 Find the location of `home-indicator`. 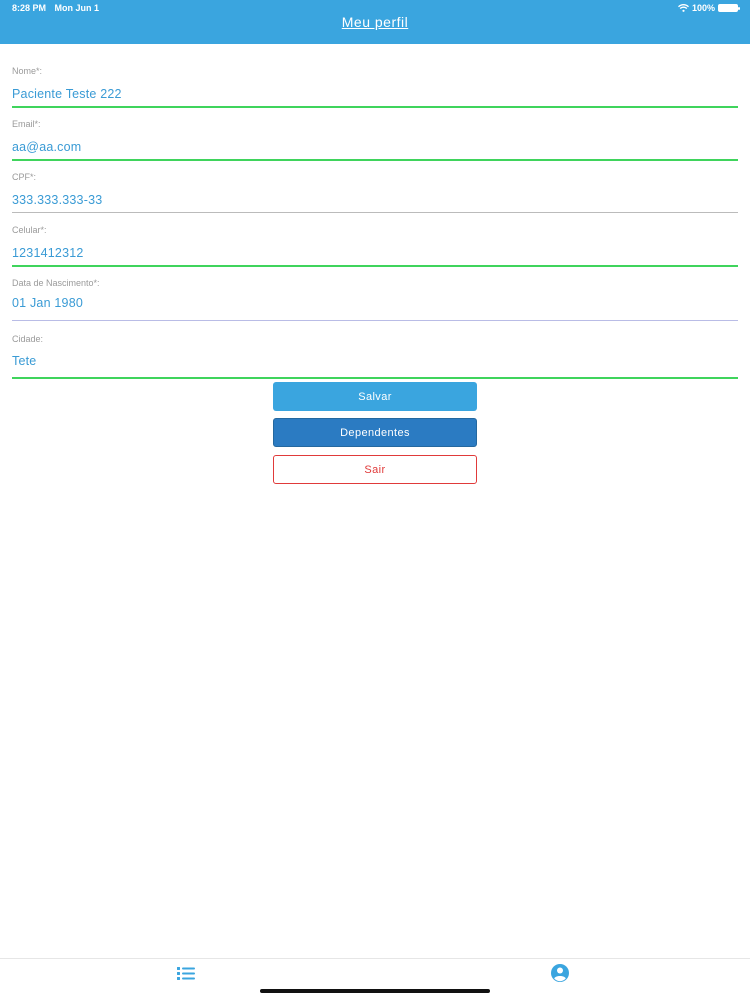

home-indicator is located at coordinates (375, 991).